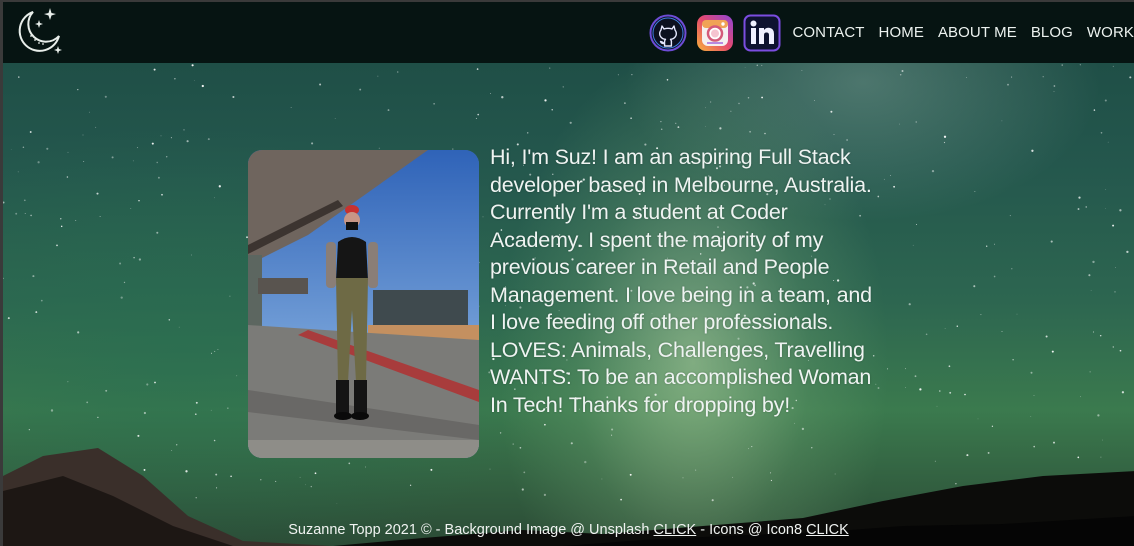 The height and width of the screenshot is (546, 1134). Describe the element at coordinates (657, 239) in the screenshot. I see `bio-line: Academy. I spent the majority of my` at that location.